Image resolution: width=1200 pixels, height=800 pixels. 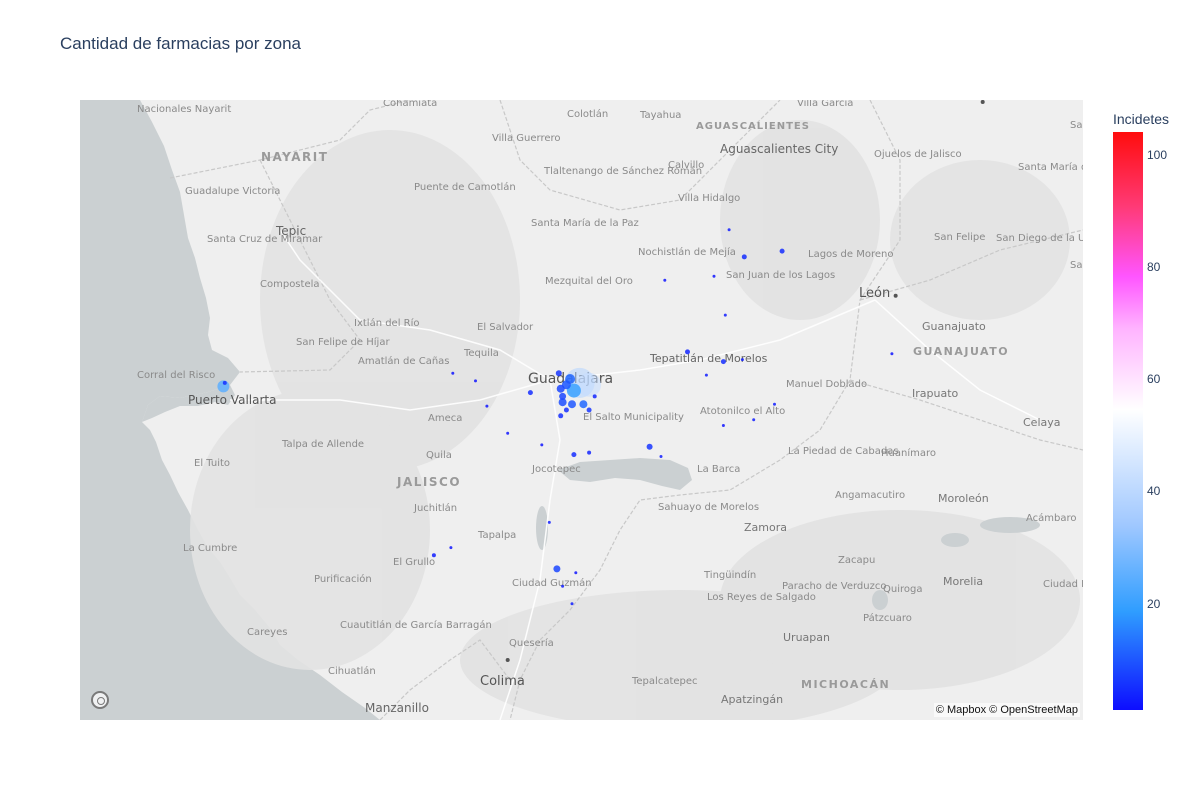 I want to click on label-ciudad-guzman: Ciudad Guzmán, so click(x=552, y=583).